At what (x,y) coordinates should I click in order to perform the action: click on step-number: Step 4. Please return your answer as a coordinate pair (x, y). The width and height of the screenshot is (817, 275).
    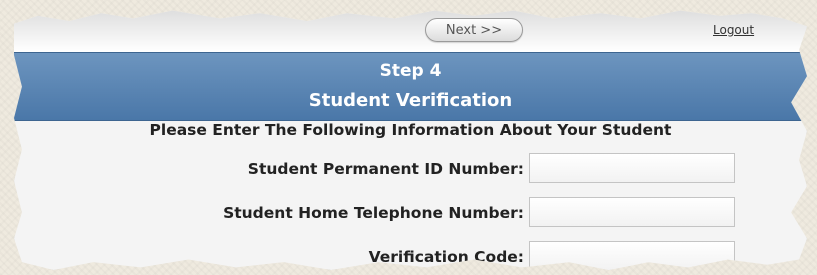
    Looking at the image, I should click on (410, 71).